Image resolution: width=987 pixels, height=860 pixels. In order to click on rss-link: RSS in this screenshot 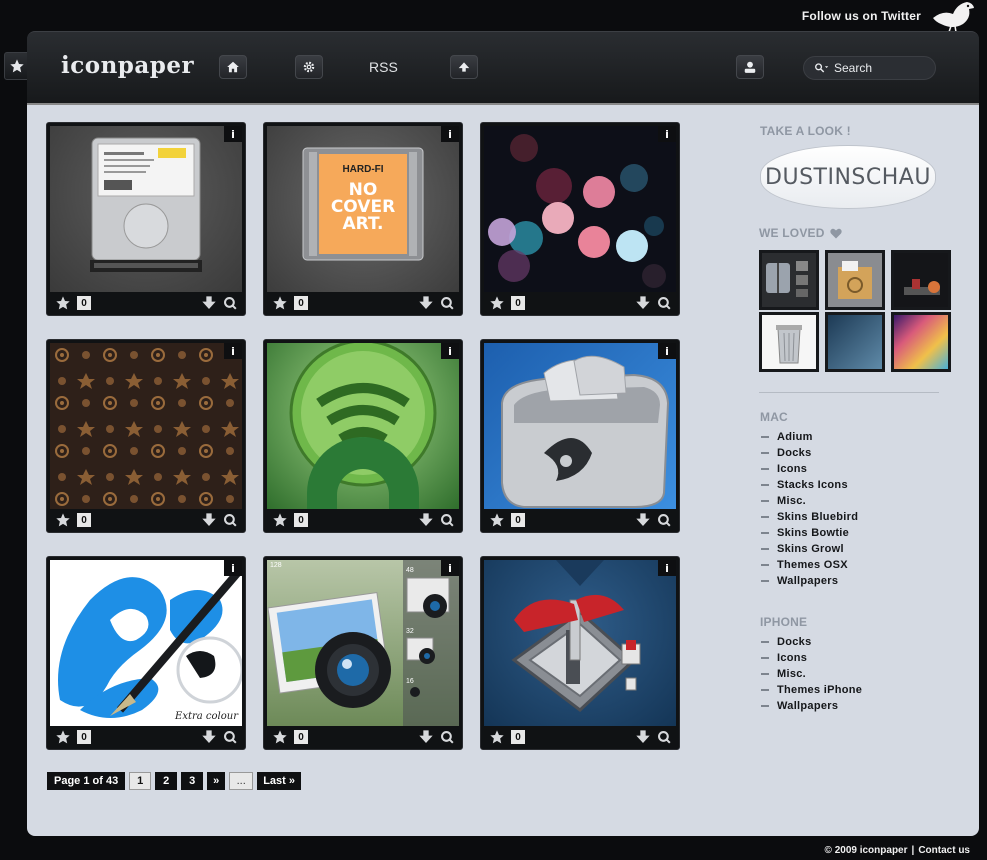, I will do `click(383, 67)`.